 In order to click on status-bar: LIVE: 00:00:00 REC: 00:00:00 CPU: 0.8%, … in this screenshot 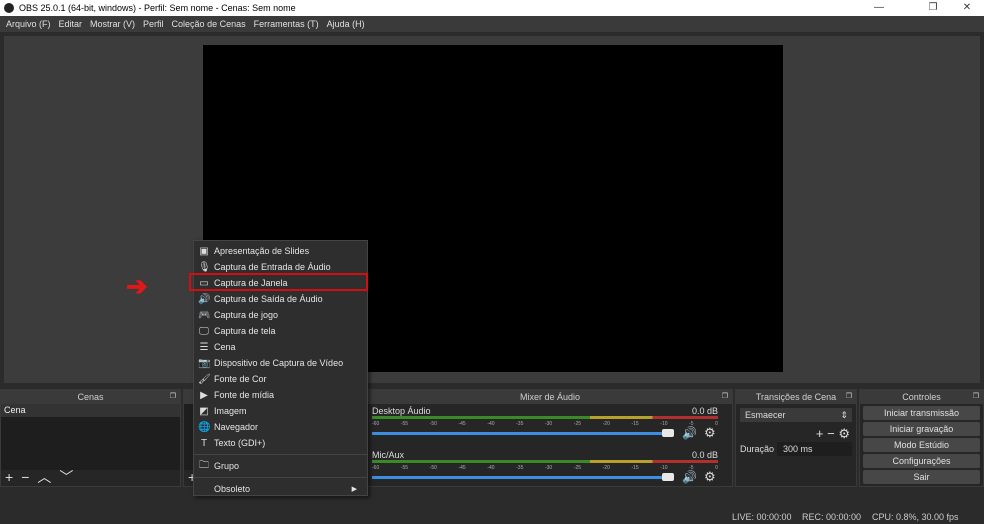, I will do `click(492, 517)`.